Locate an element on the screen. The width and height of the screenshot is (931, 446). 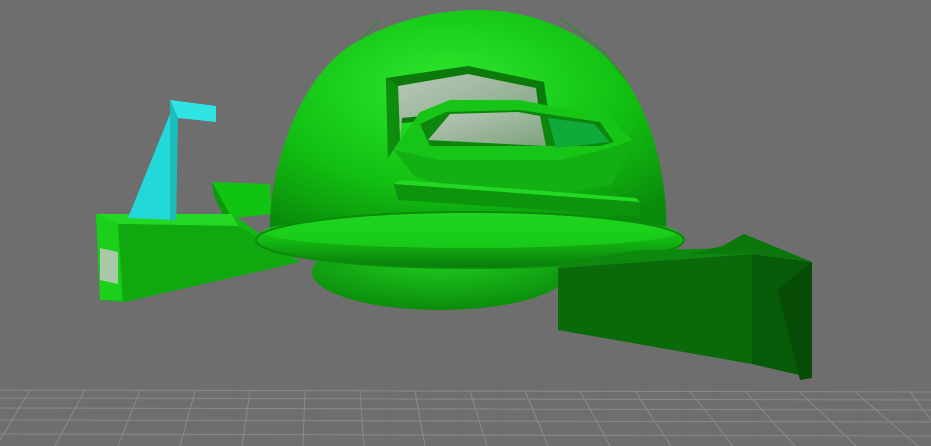
cyan-mast is located at coordinates (172, 160).